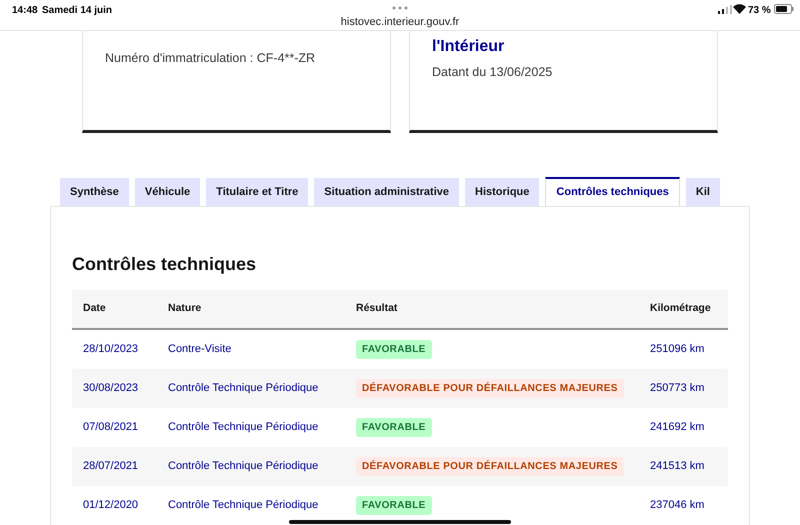 This screenshot has height=525, width=800. What do you see at coordinates (386, 192) in the screenshot?
I see `tab: Situation administrative` at bounding box center [386, 192].